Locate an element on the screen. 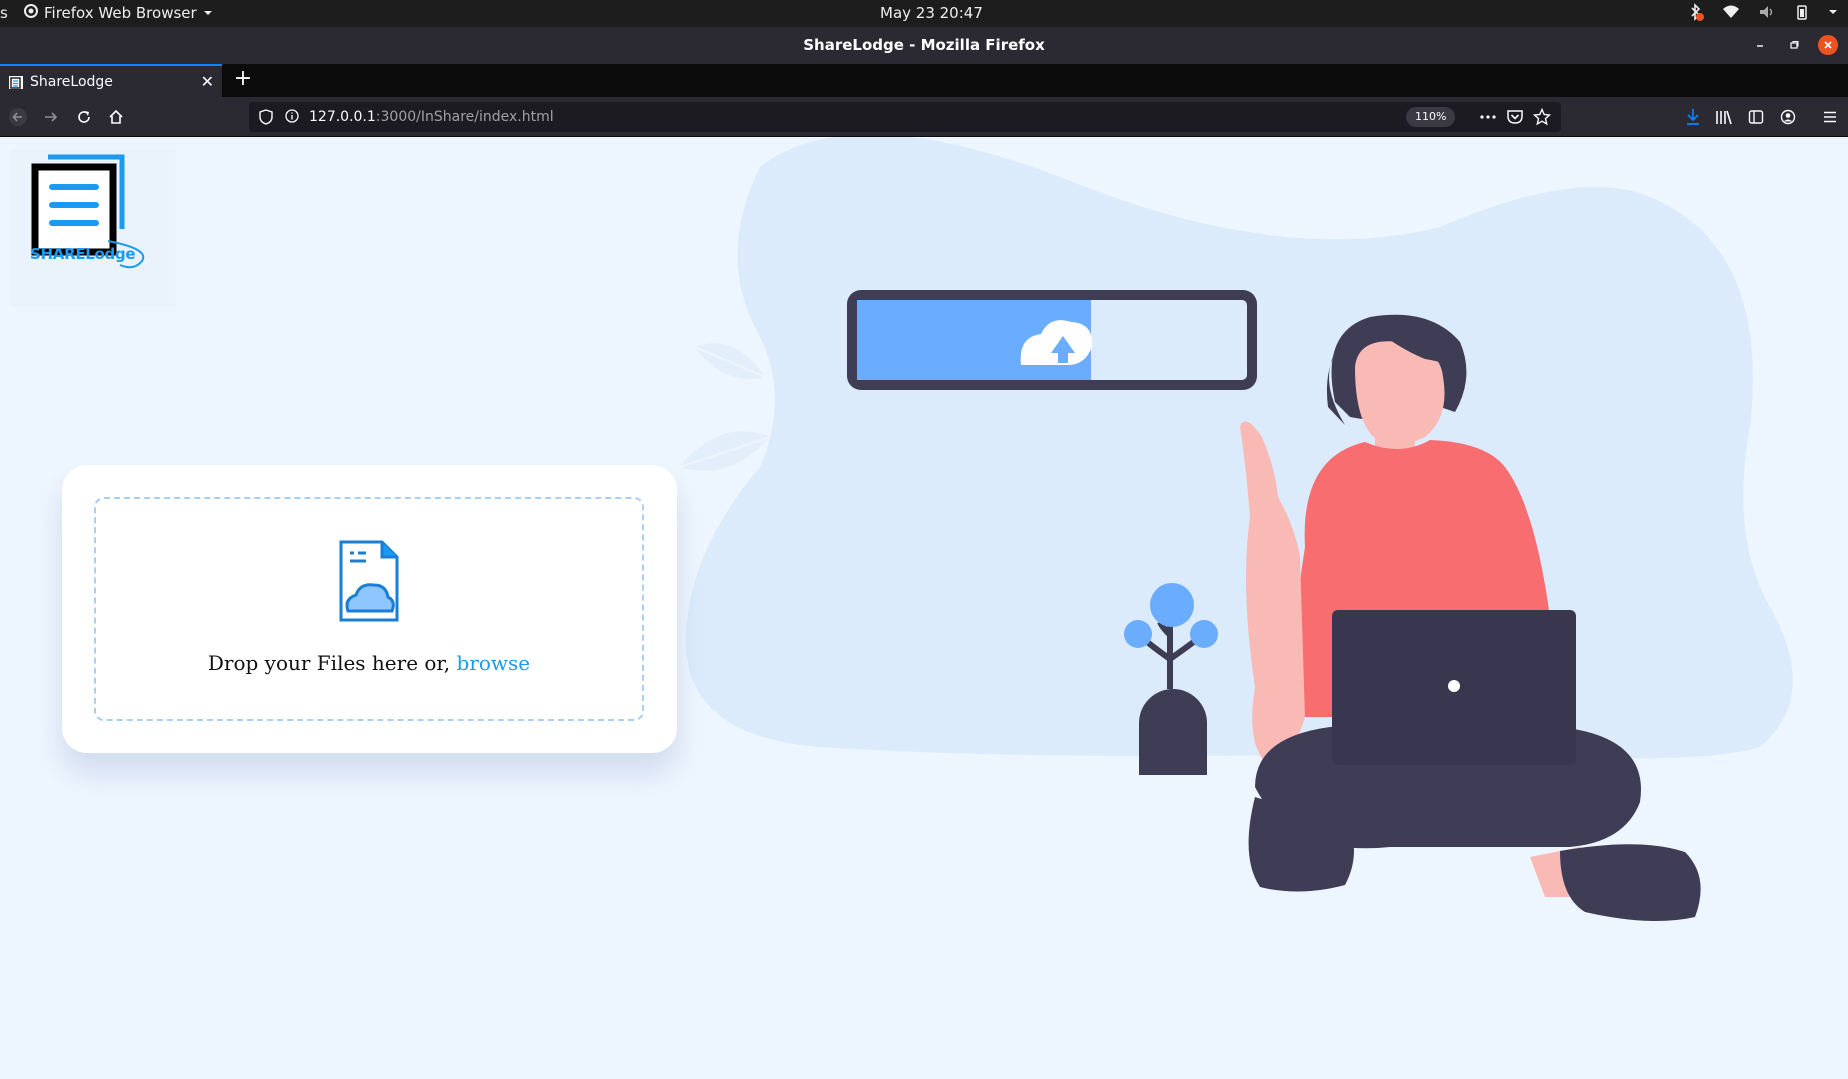  url-path: :3000/InShare/index.html is located at coordinates (464, 117).